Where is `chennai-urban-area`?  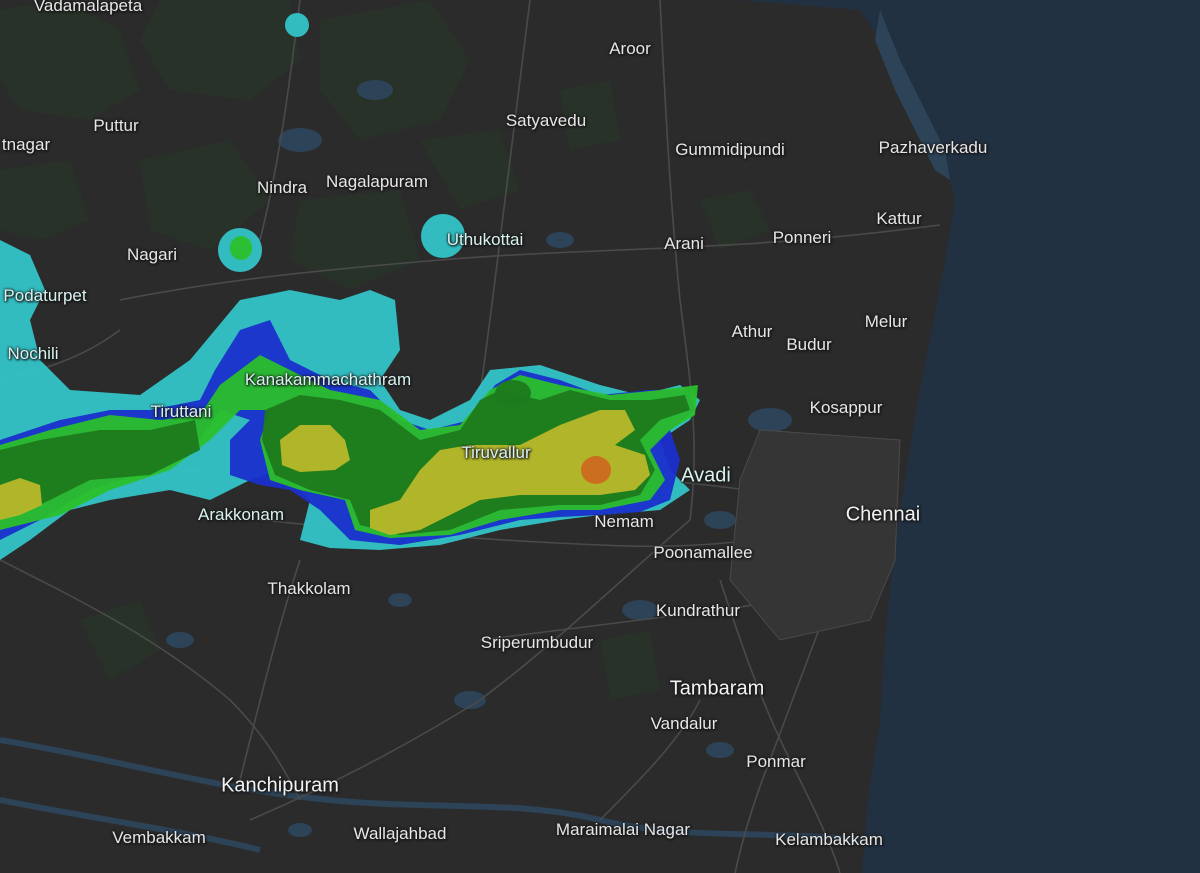
chennai-urban-area is located at coordinates (815, 535).